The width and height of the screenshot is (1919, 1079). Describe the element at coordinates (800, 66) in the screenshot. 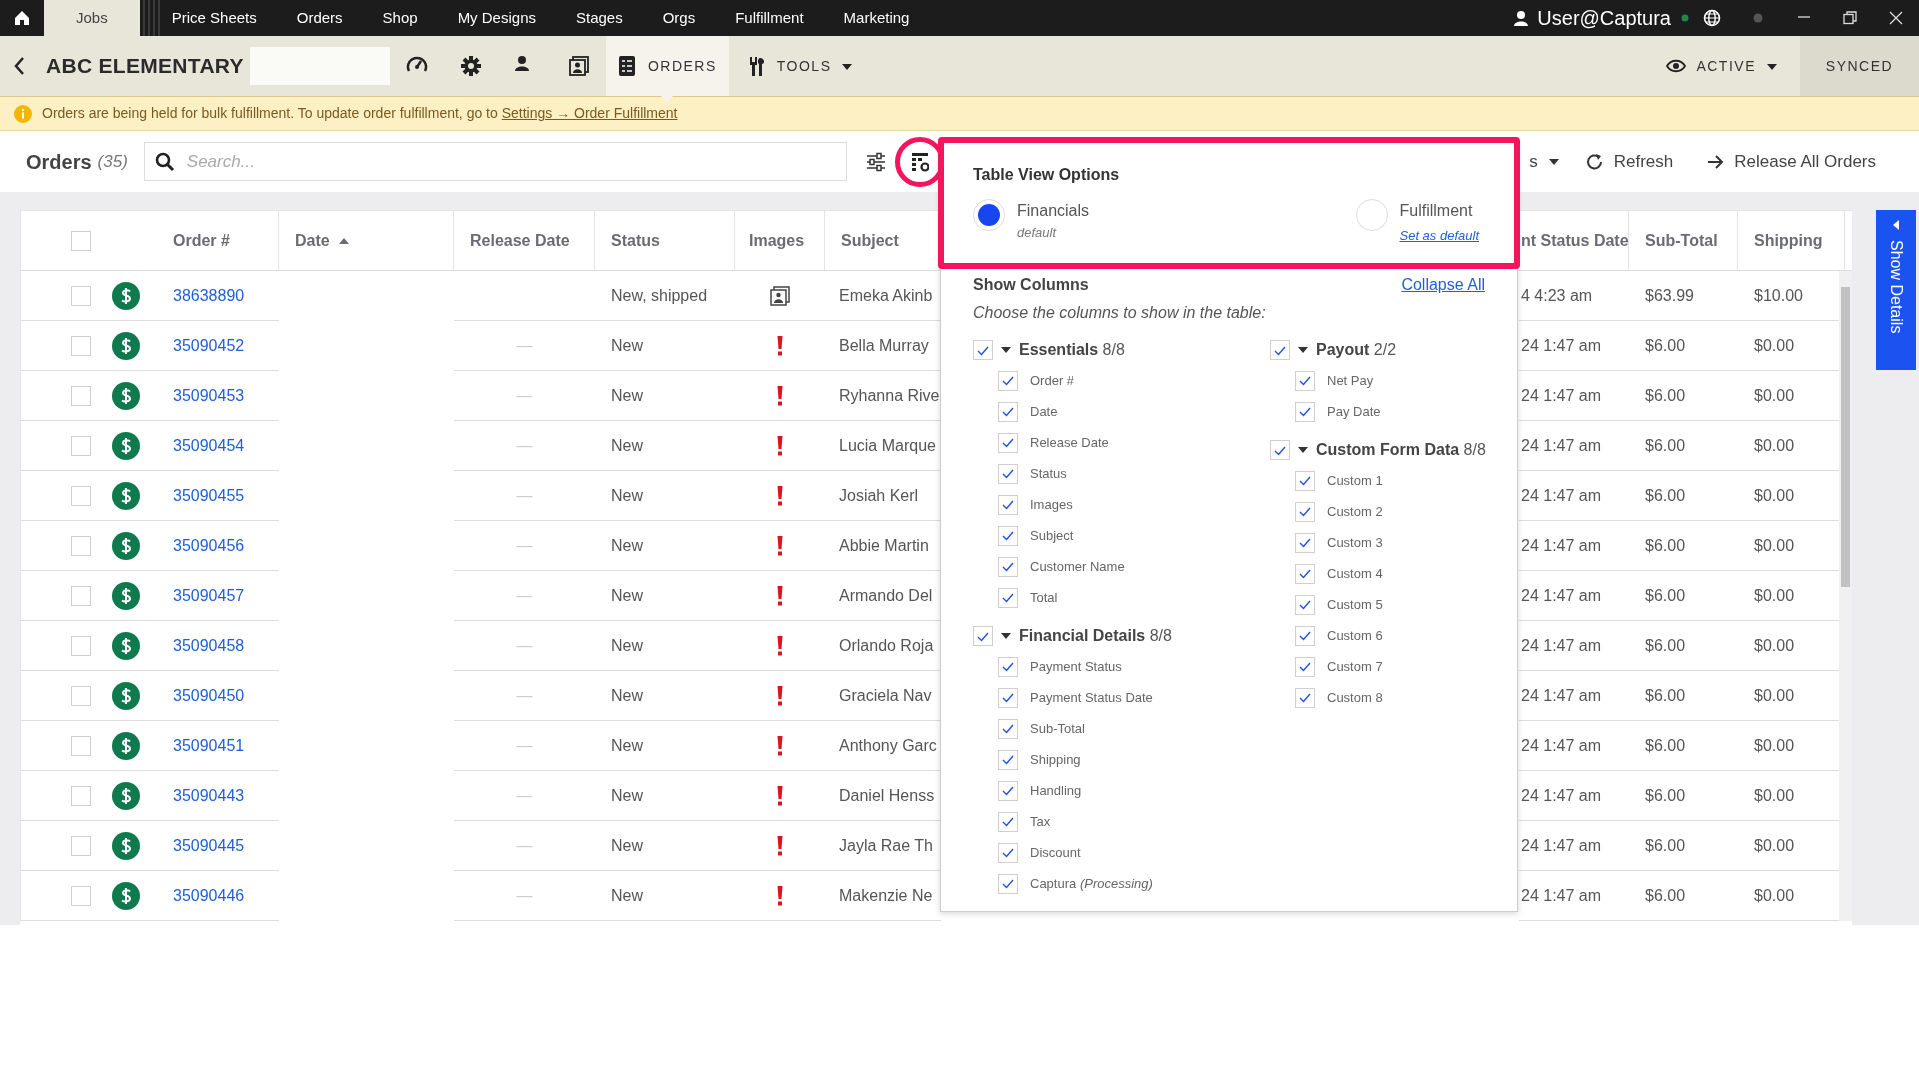

I see `header-tab: TOOLS` at that location.